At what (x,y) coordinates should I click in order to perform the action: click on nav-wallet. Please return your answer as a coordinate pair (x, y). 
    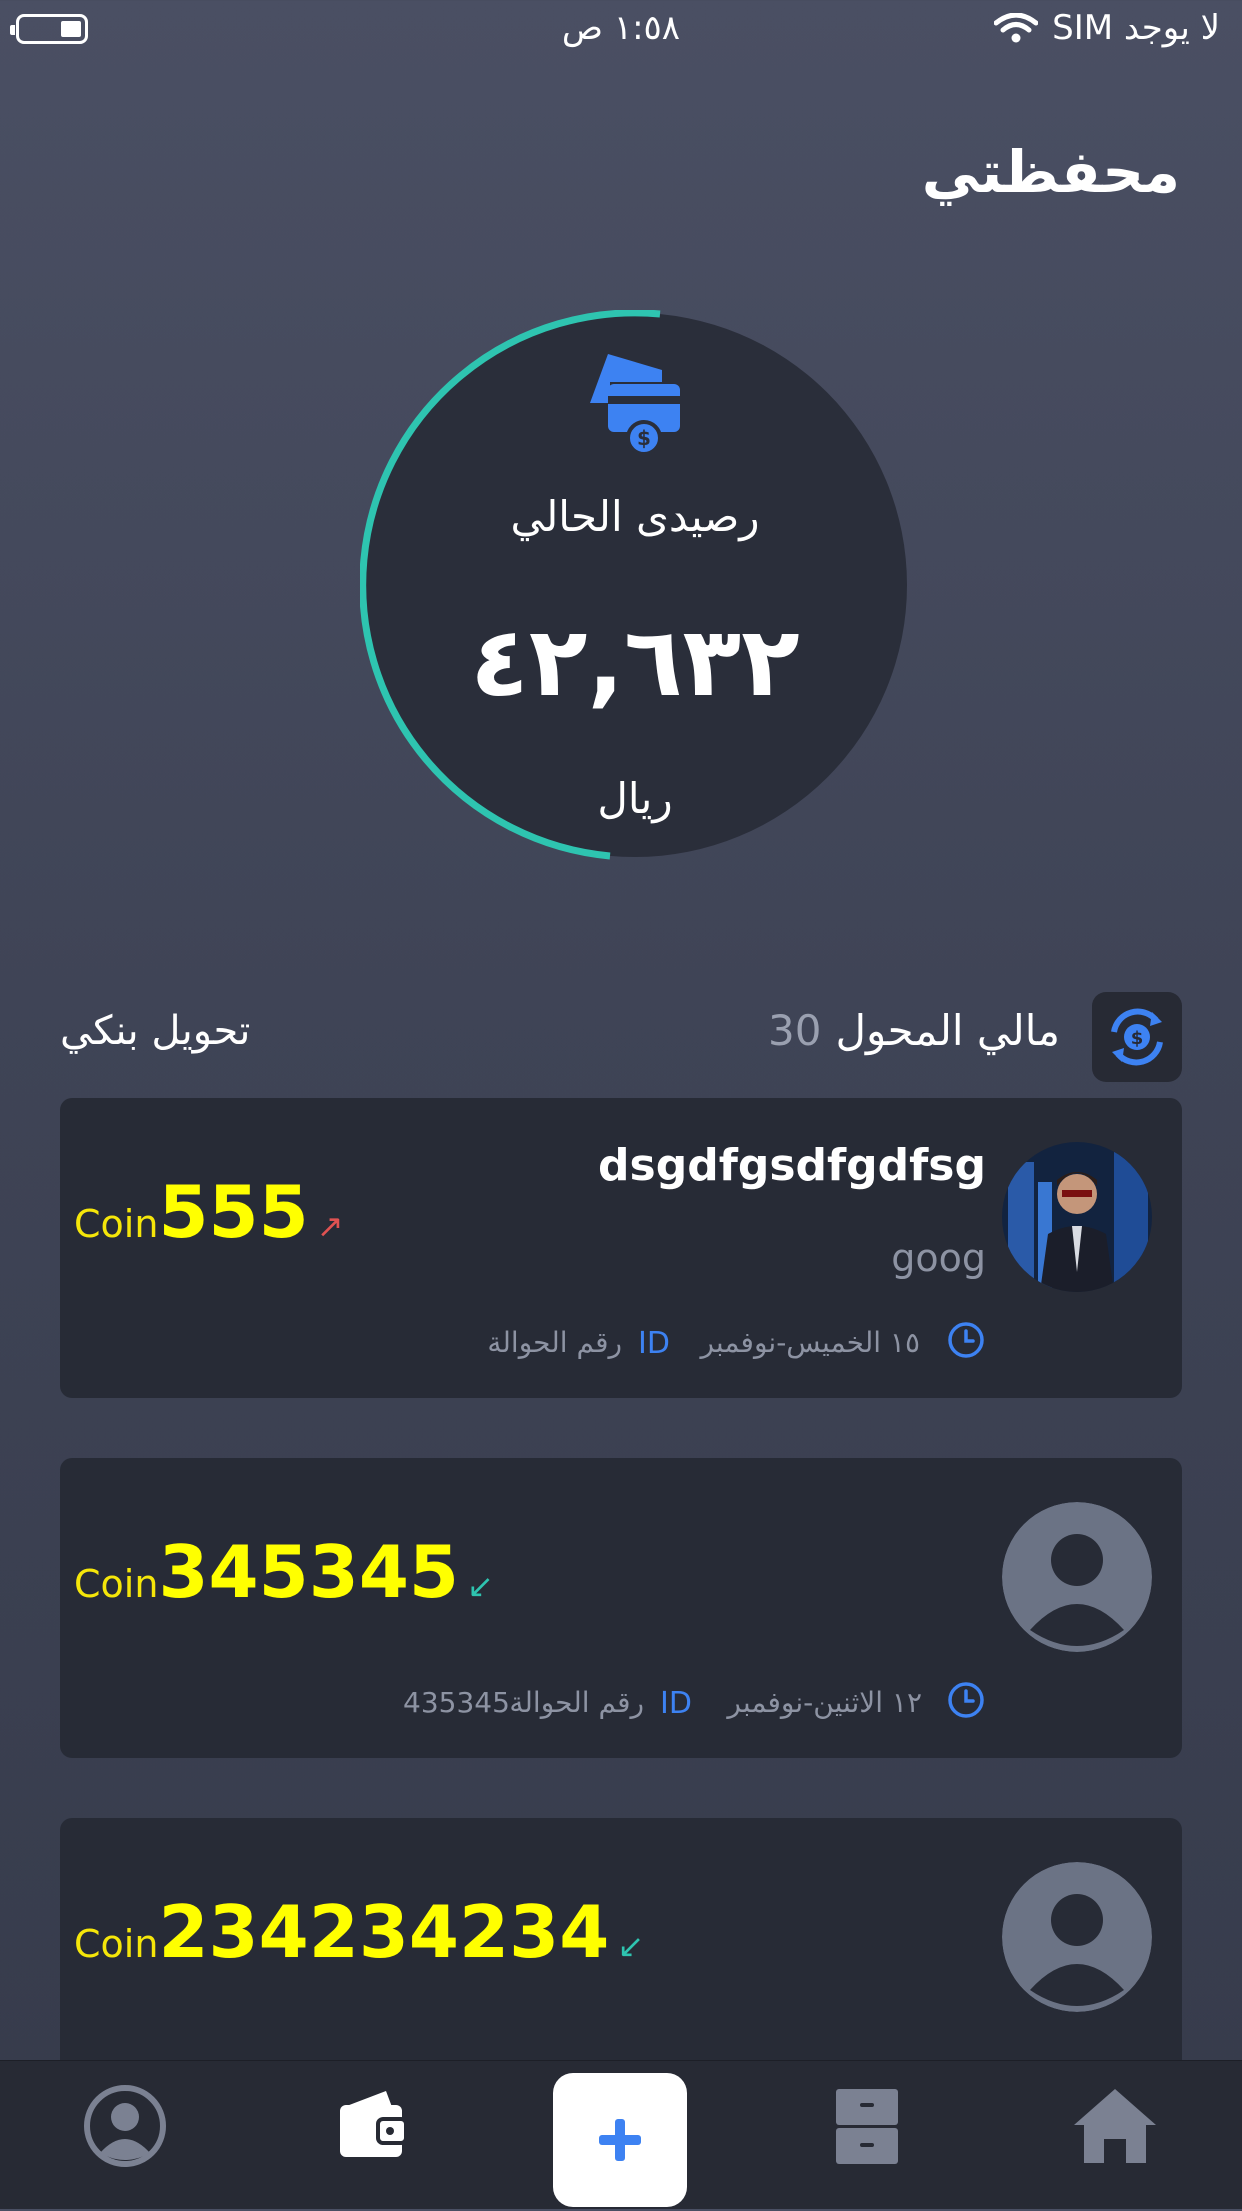
    Looking at the image, I should click on (373, 2126).